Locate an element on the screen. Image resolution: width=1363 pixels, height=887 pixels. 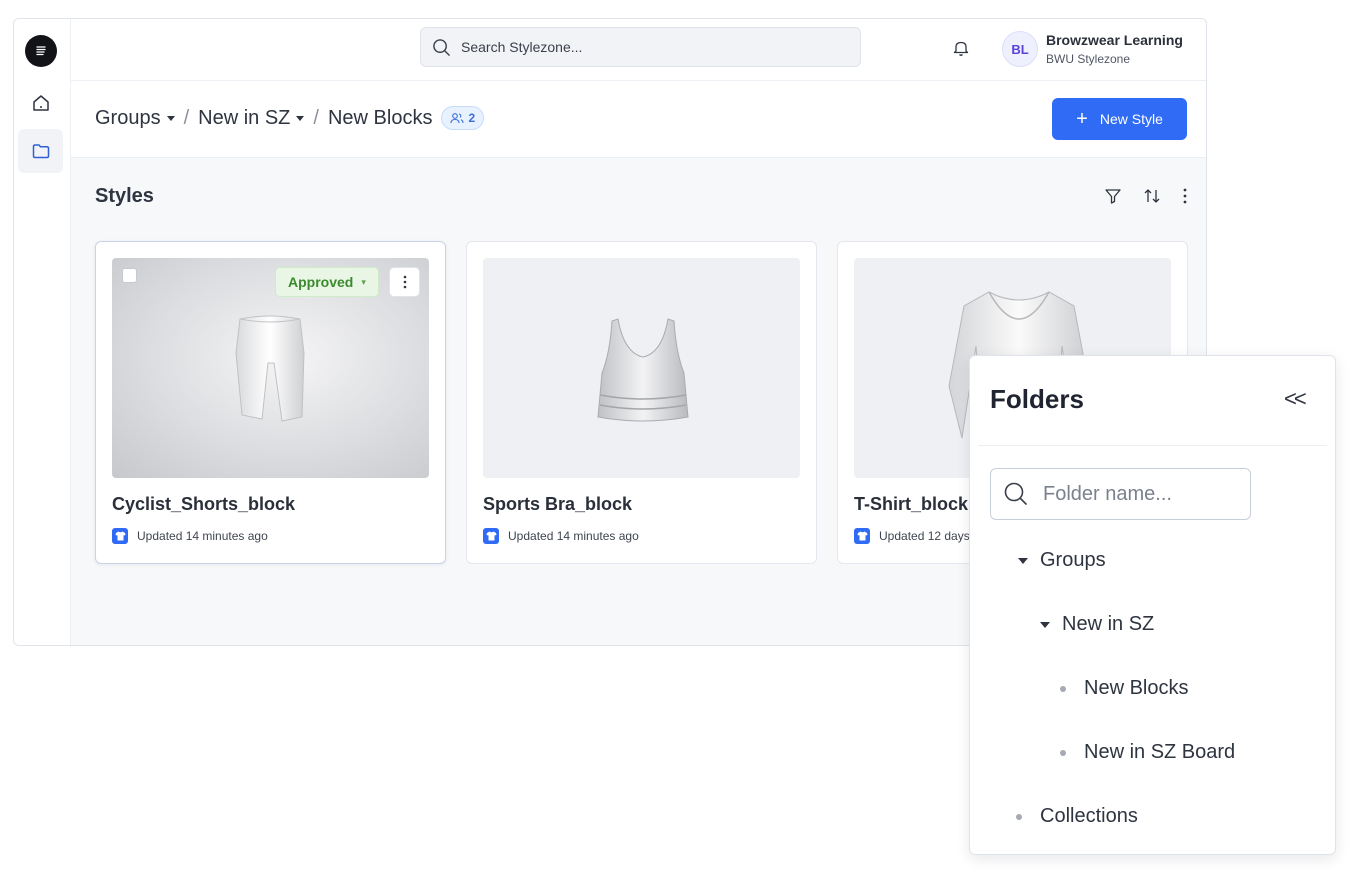
folders-nav-button is located at coordinates (40, 151).